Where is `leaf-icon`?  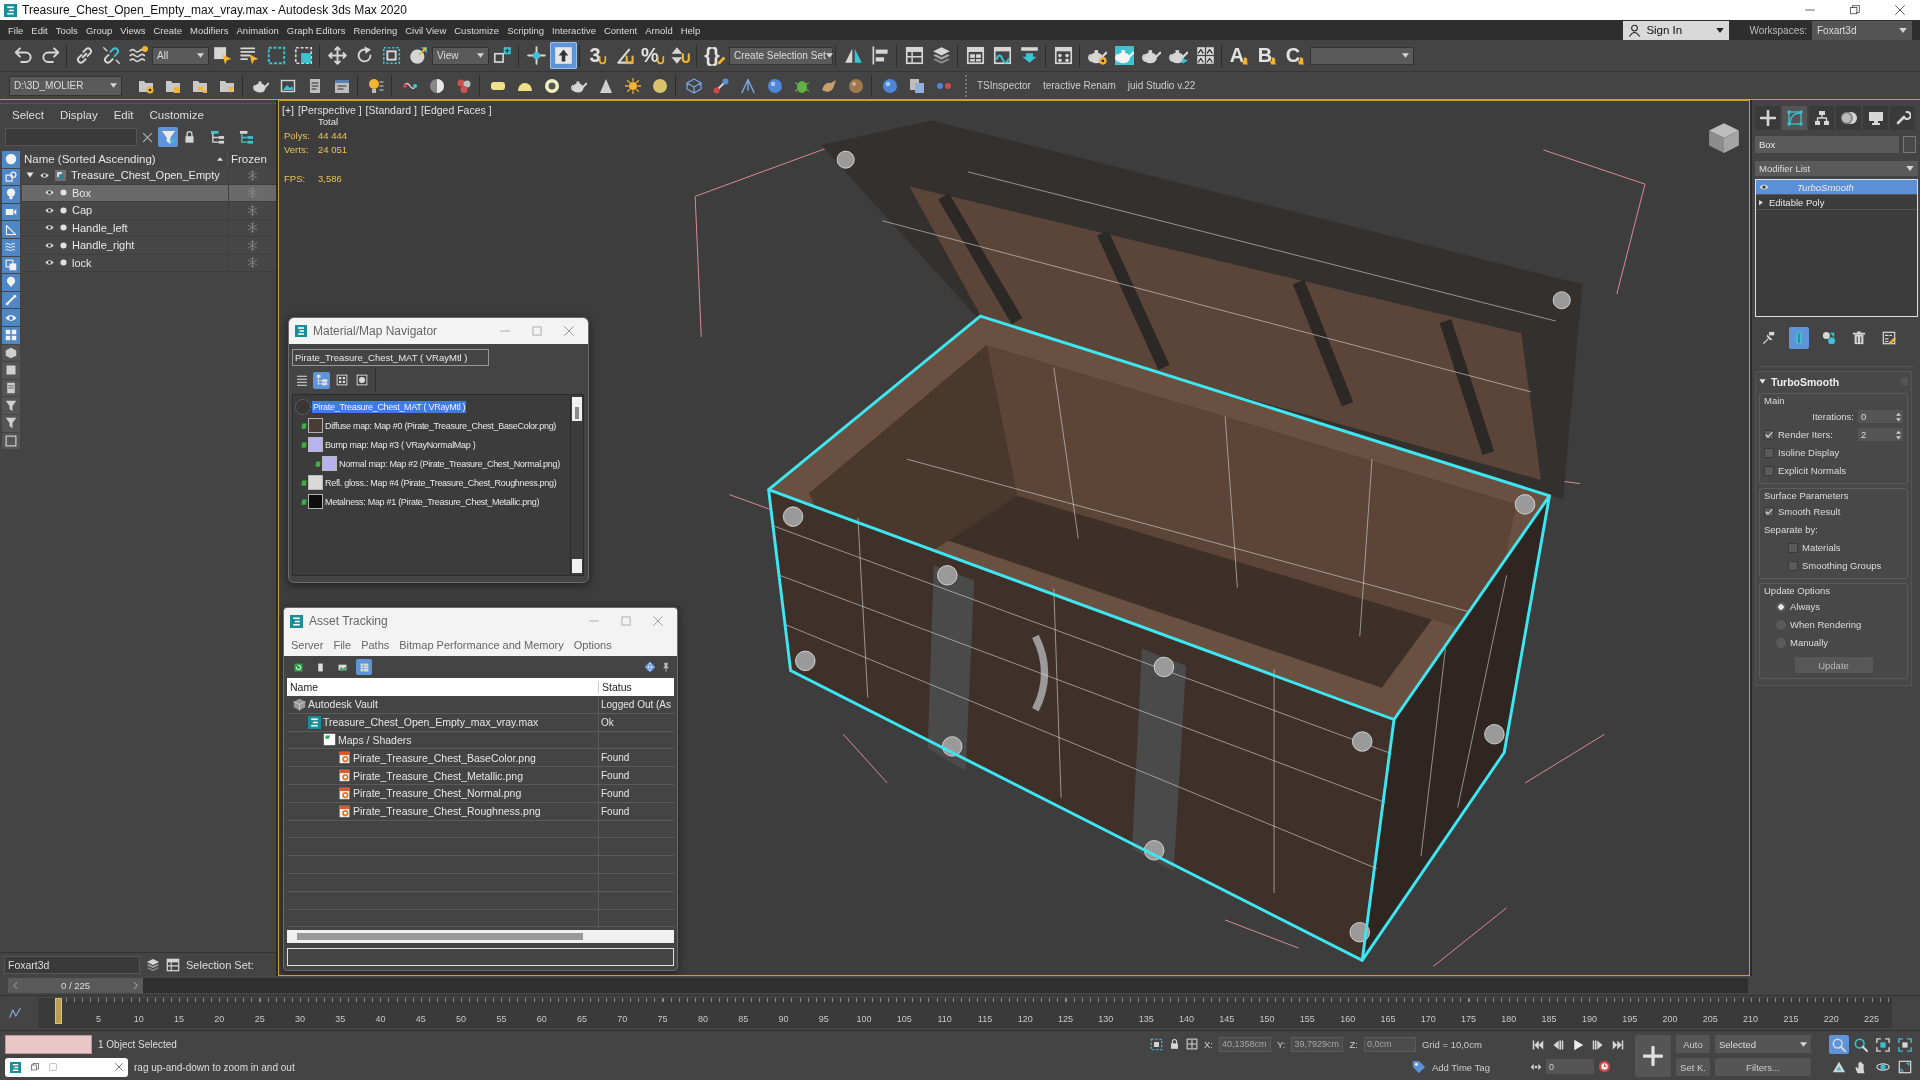 leaf-icon is located at coordinates (828, 85).